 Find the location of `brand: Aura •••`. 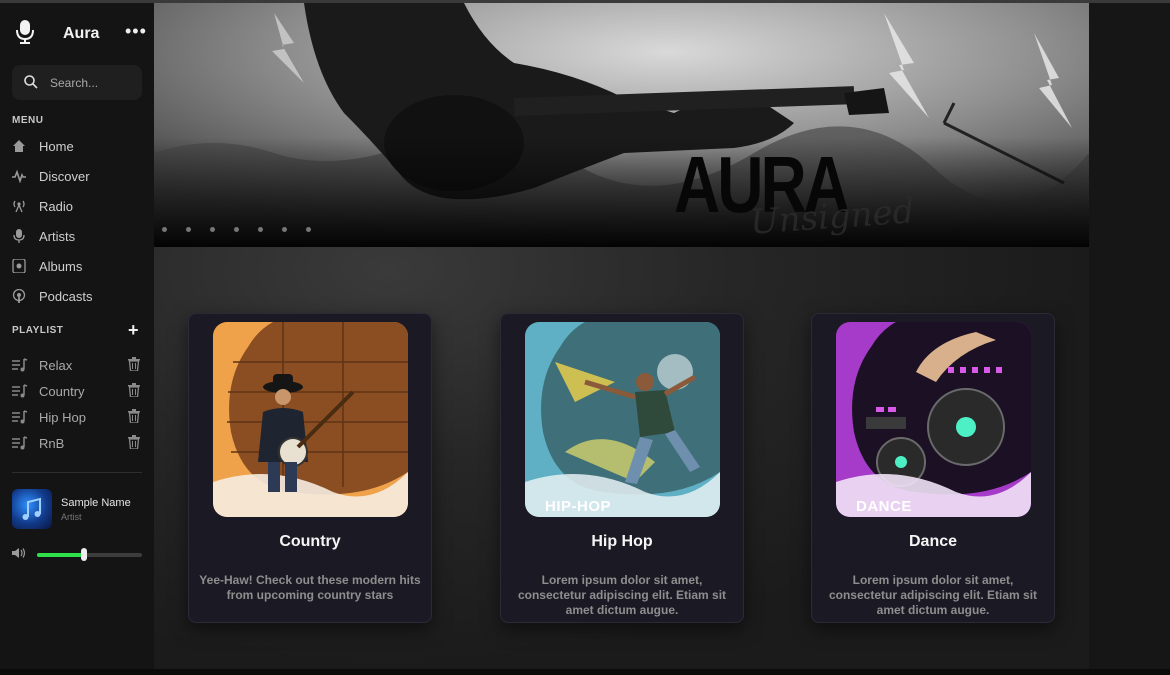

brand: Aura ••• is located at coordinates (80, 34).